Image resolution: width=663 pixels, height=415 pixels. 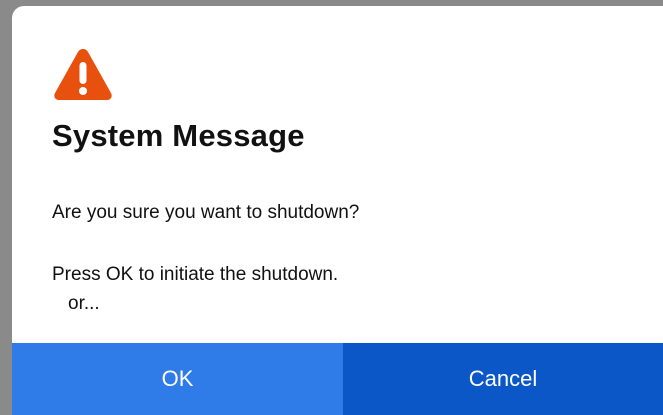 What do you see at coordinates (503, 379) in the screenshot?
I see `cancel-button: Cancel` at bounding box center [503, 379].